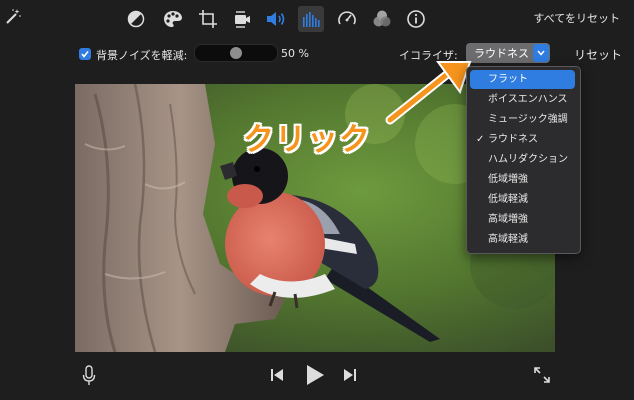 This screenshot has width=634, height=400. I want to click on menu-item-label: ボイスエンハンス, so click(528, 99).